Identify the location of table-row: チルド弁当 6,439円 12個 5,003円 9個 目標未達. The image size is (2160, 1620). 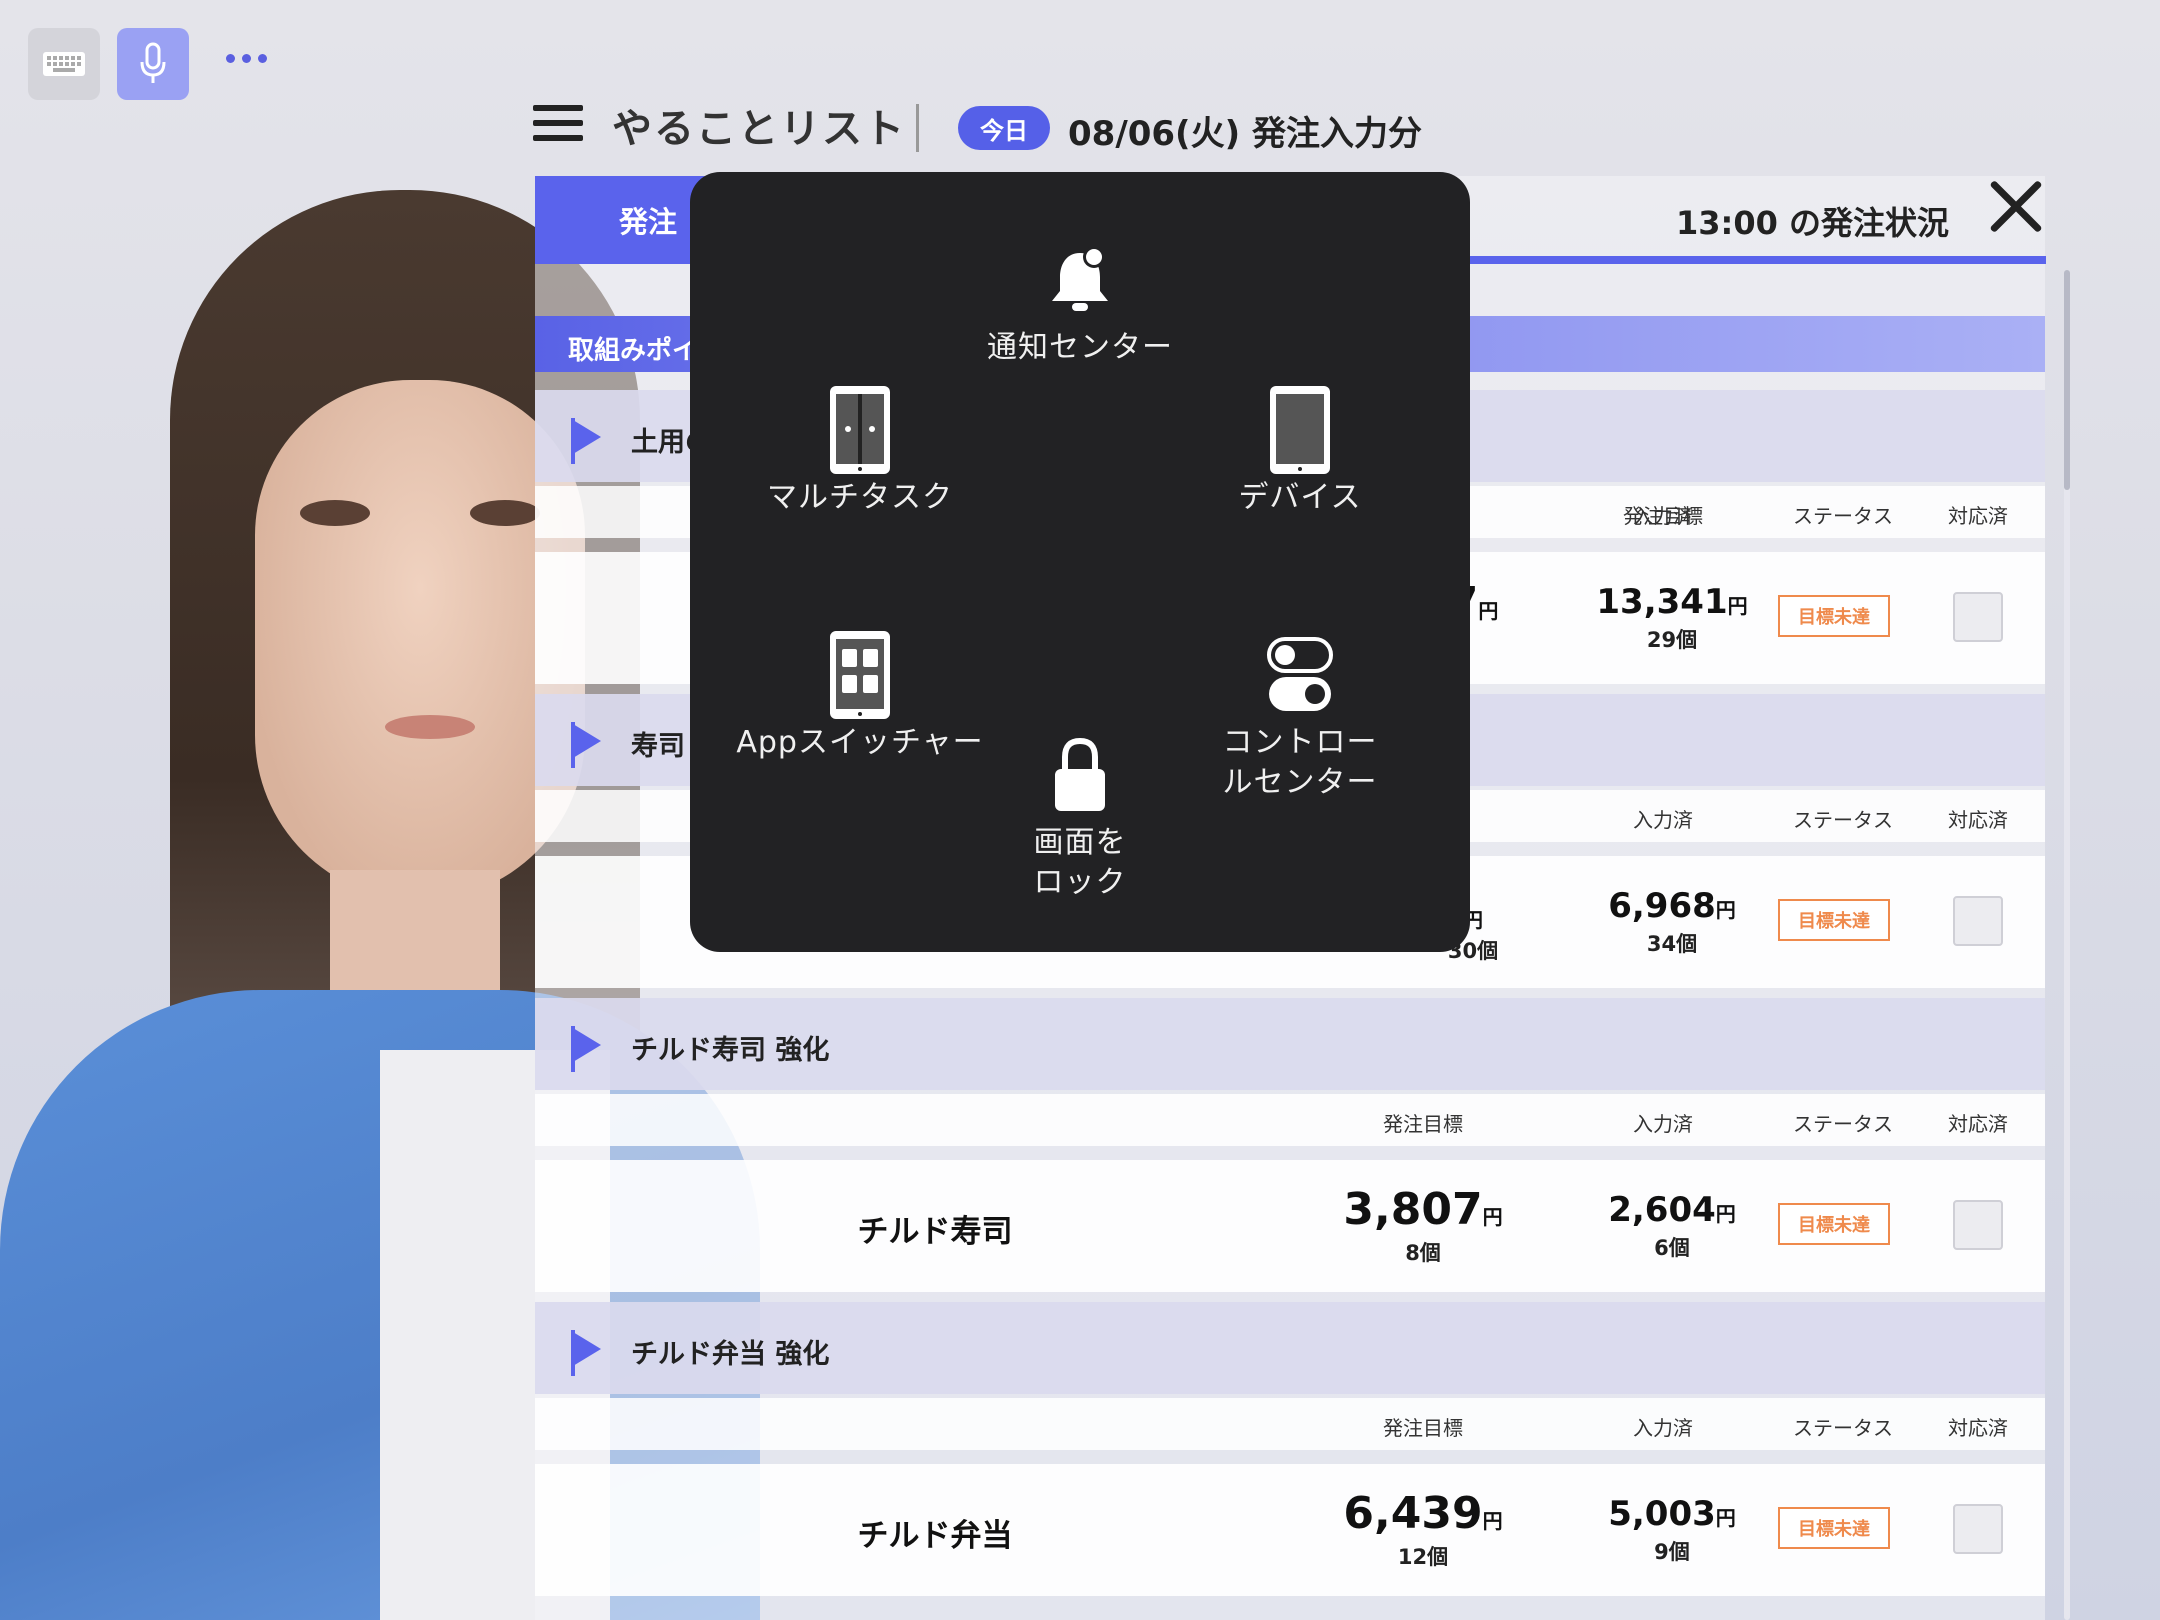
(1290, 1530).